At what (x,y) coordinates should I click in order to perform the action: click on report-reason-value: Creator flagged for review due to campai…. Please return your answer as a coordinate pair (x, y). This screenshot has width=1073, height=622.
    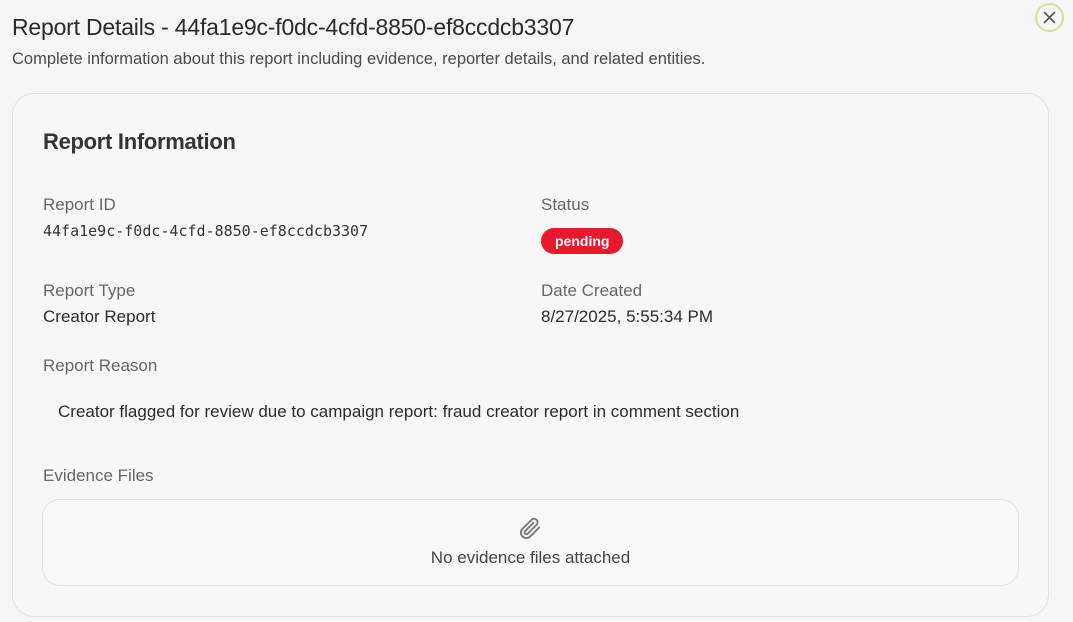
    Looking at the image, I should click on (399, 411).